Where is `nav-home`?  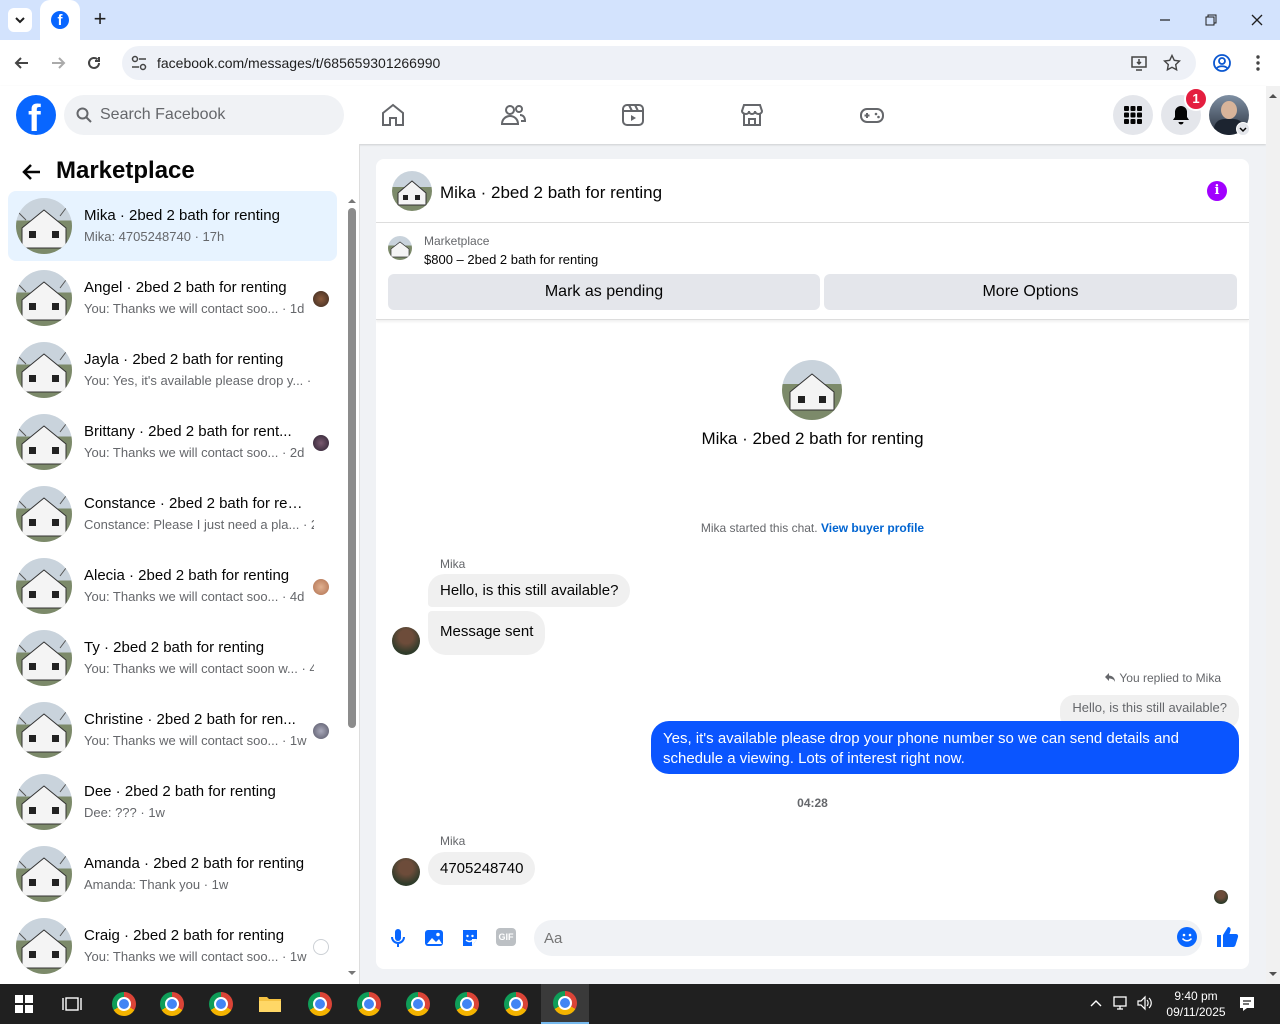
nav-home is located at coordinates (393, 115).